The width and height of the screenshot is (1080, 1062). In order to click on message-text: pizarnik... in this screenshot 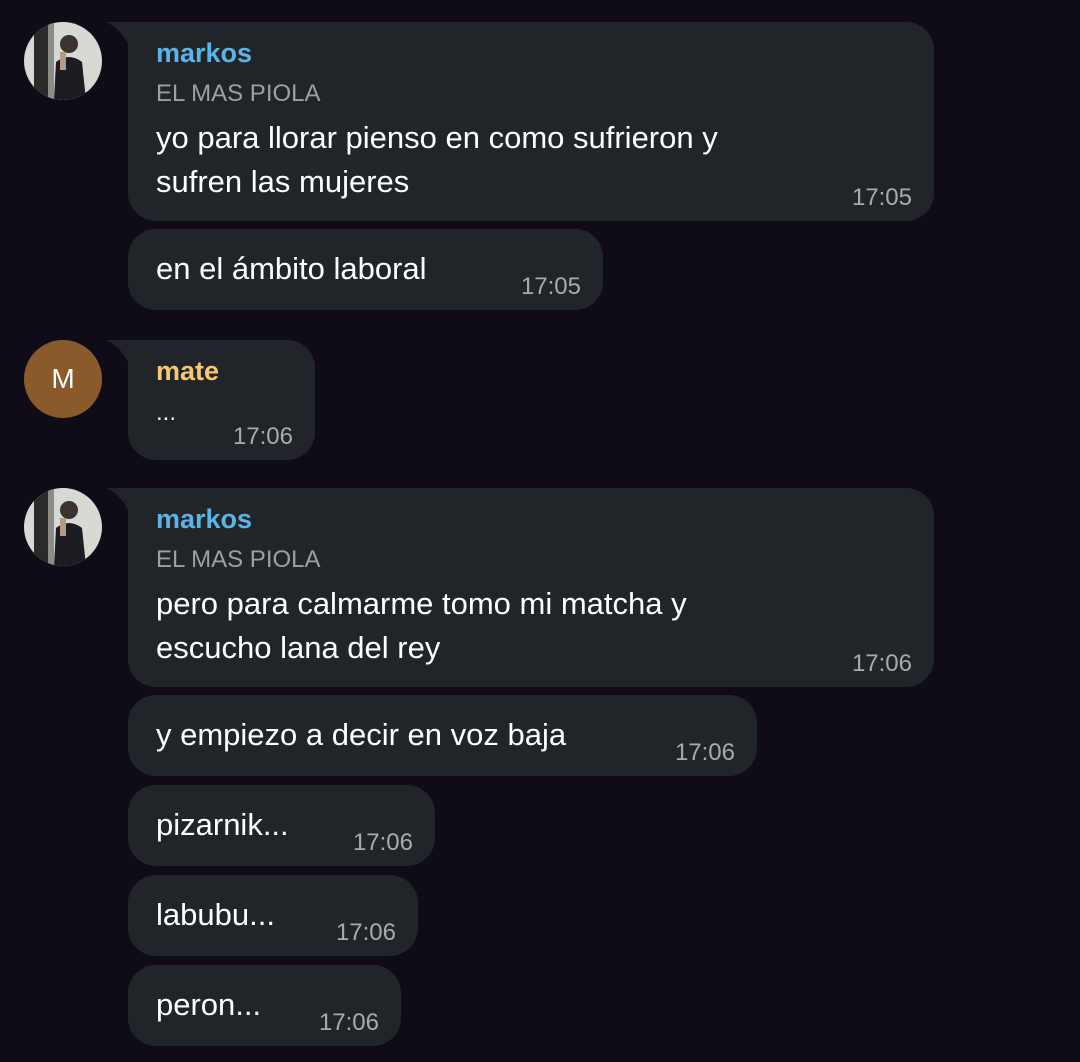, I will do `click(222, 824)`.